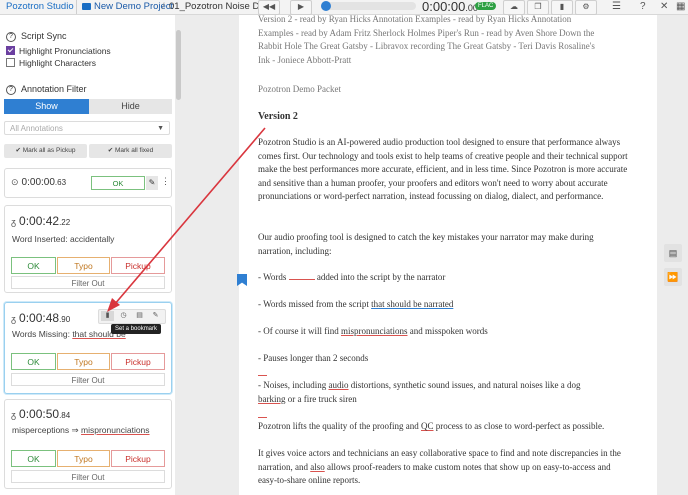  I want to click on arrow-line, so click(189, 216).